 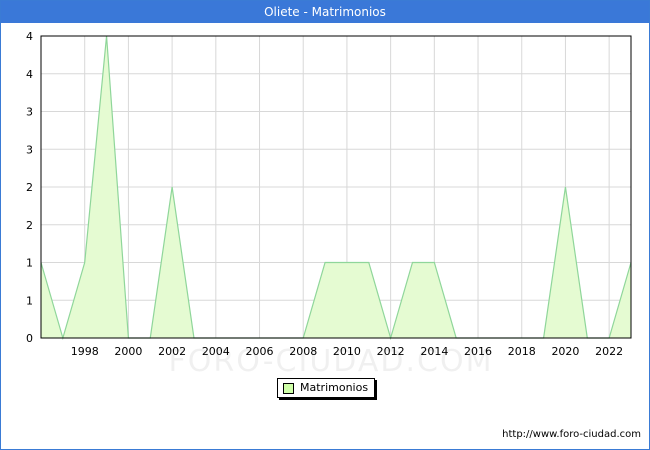 I want to click on x-tick-label: 2022, so click(x=609, y=351).